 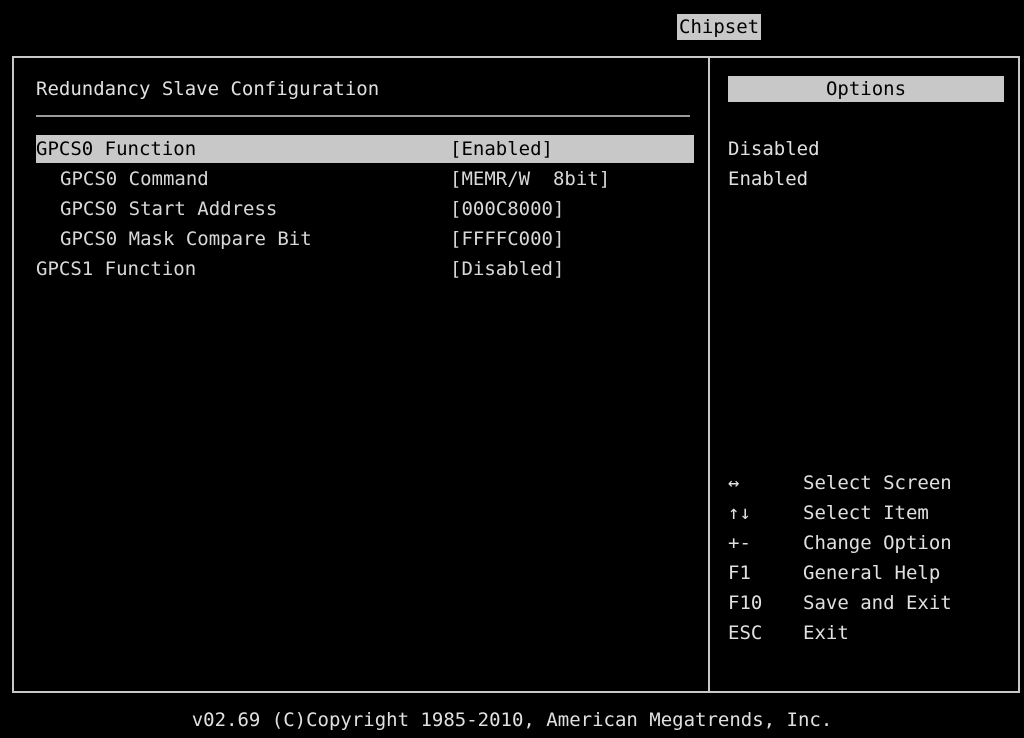 I want to click on help-select-item: ↑↓ Select Item, so click(x=868, y=513).